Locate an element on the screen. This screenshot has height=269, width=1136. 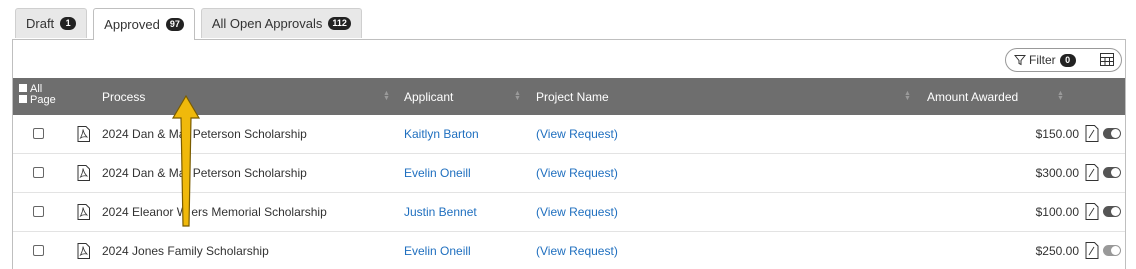
column-header-applicant: Applicant is located at coordinates (428, 96).